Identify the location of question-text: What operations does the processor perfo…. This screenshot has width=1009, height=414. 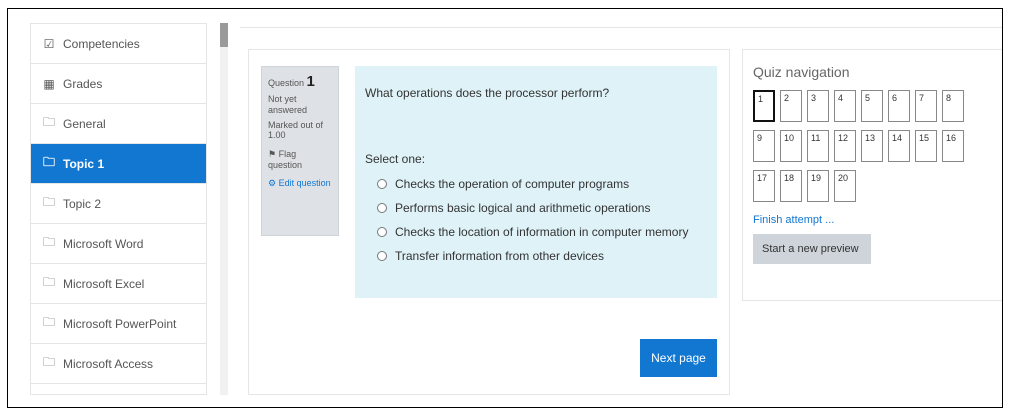
(487, 93).